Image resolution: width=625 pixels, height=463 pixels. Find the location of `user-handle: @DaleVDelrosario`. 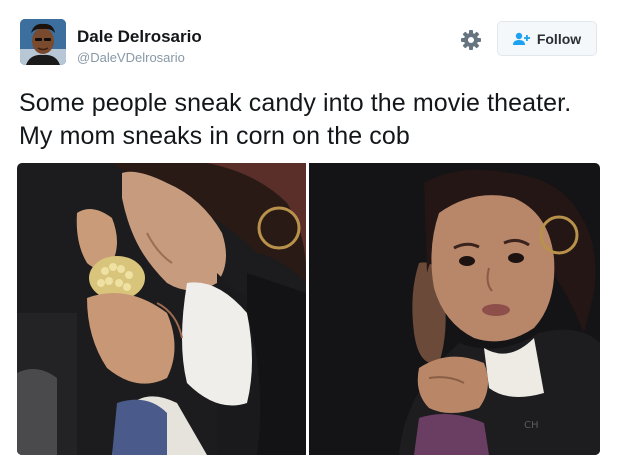

user-handle: @DaleVDelrosario is located at coordinates (131, 58).